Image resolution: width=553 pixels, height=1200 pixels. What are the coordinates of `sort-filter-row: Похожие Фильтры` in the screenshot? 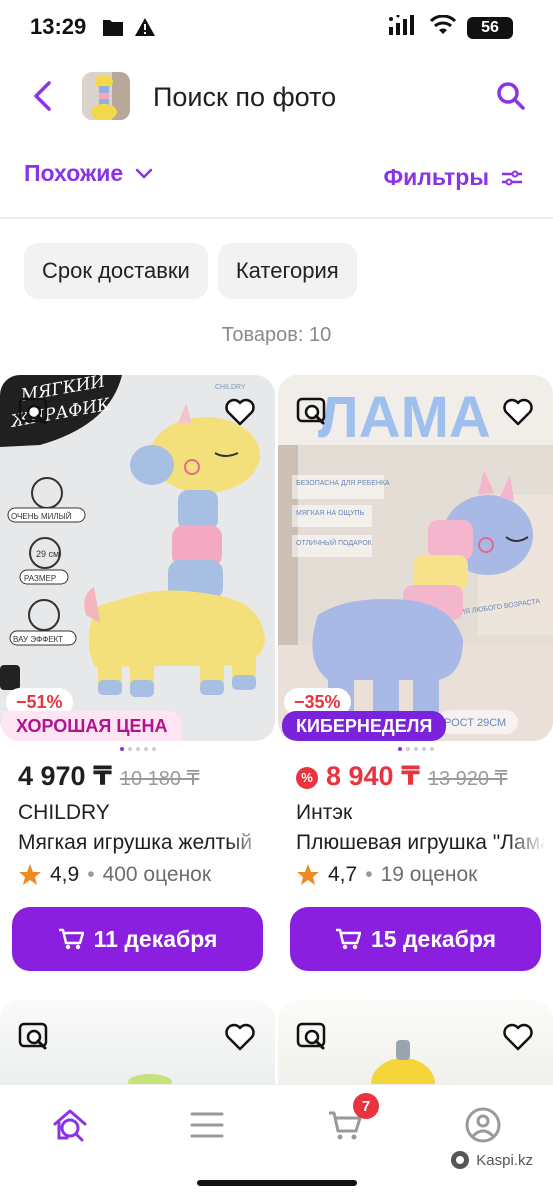 It's located at (276, 178).